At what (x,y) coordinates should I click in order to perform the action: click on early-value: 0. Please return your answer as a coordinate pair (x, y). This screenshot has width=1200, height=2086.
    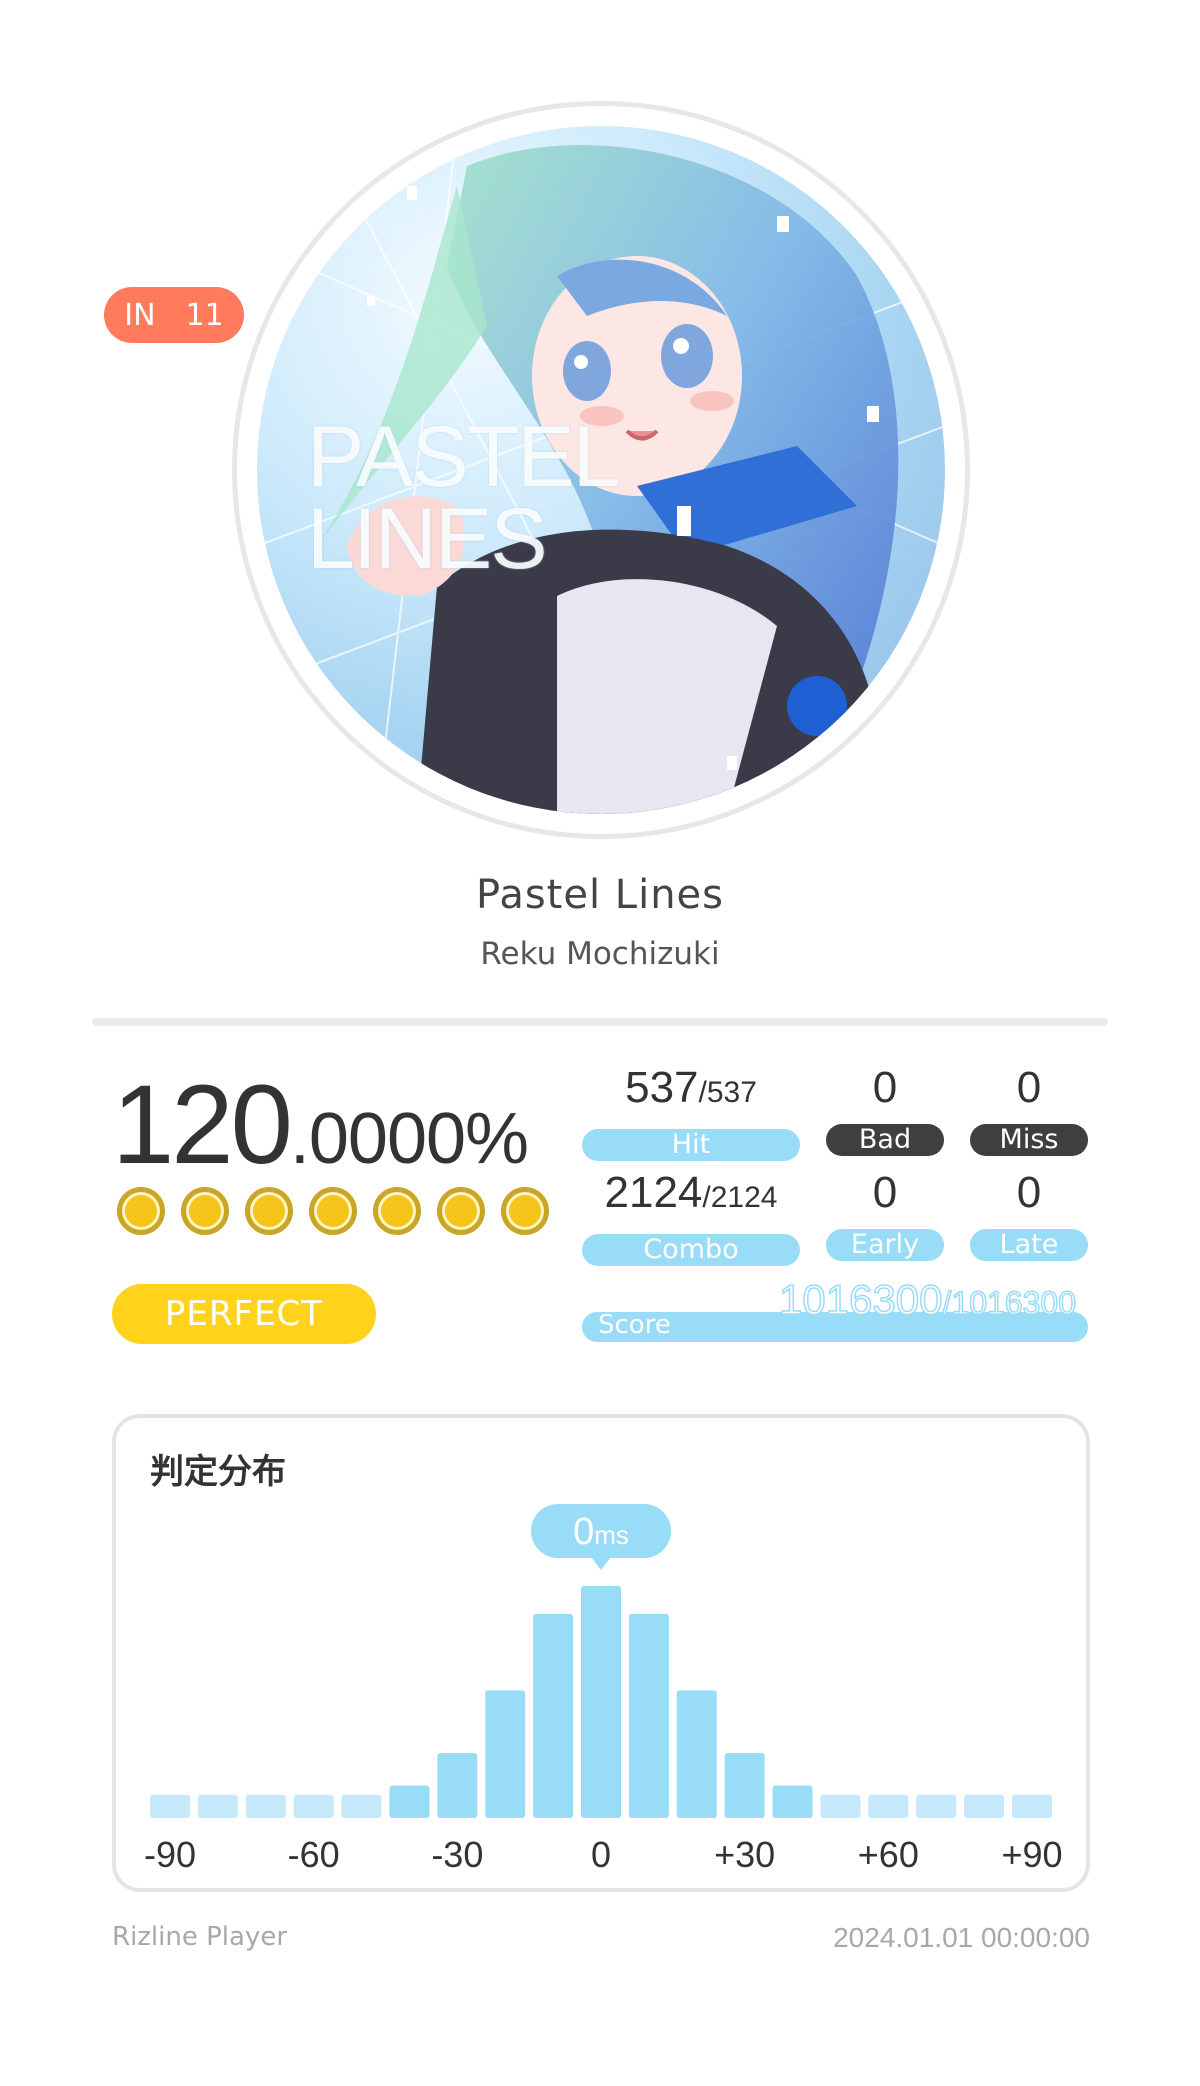
    Looking at the image, I should click on (885, 1192).